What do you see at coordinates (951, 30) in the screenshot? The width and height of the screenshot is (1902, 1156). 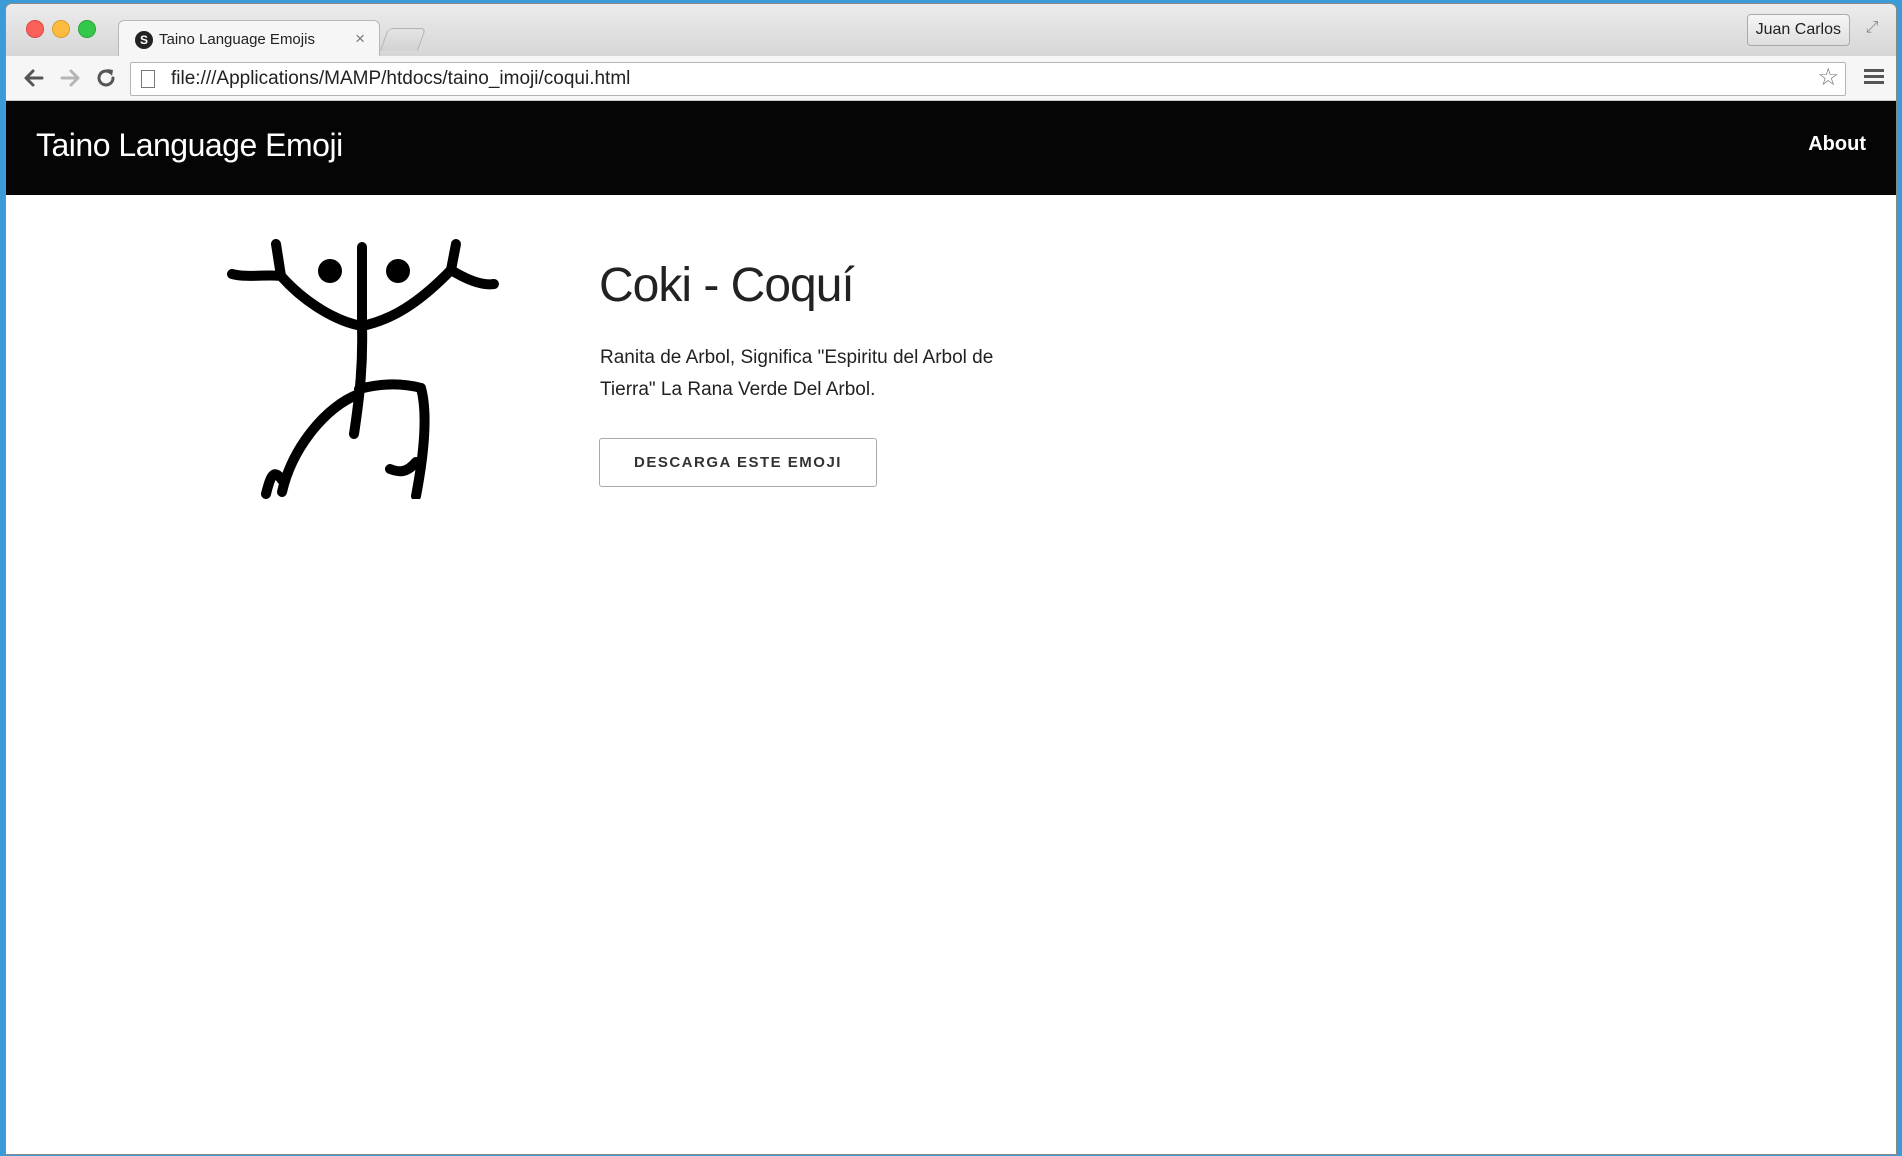 I see `browser-titlebar: S Taino Language Emojis × Juan Carlos ⤢` at bounding box center [951, 30].